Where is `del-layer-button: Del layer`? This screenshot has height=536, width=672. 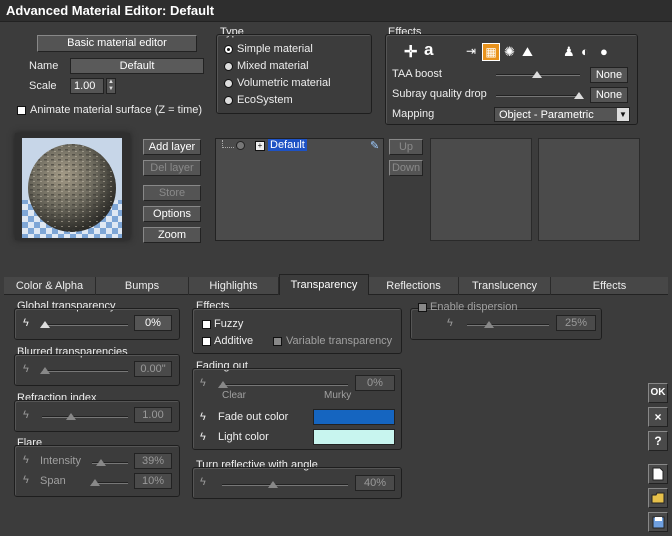
del-layer-button: Del layer is located at coordinates (172, 168).